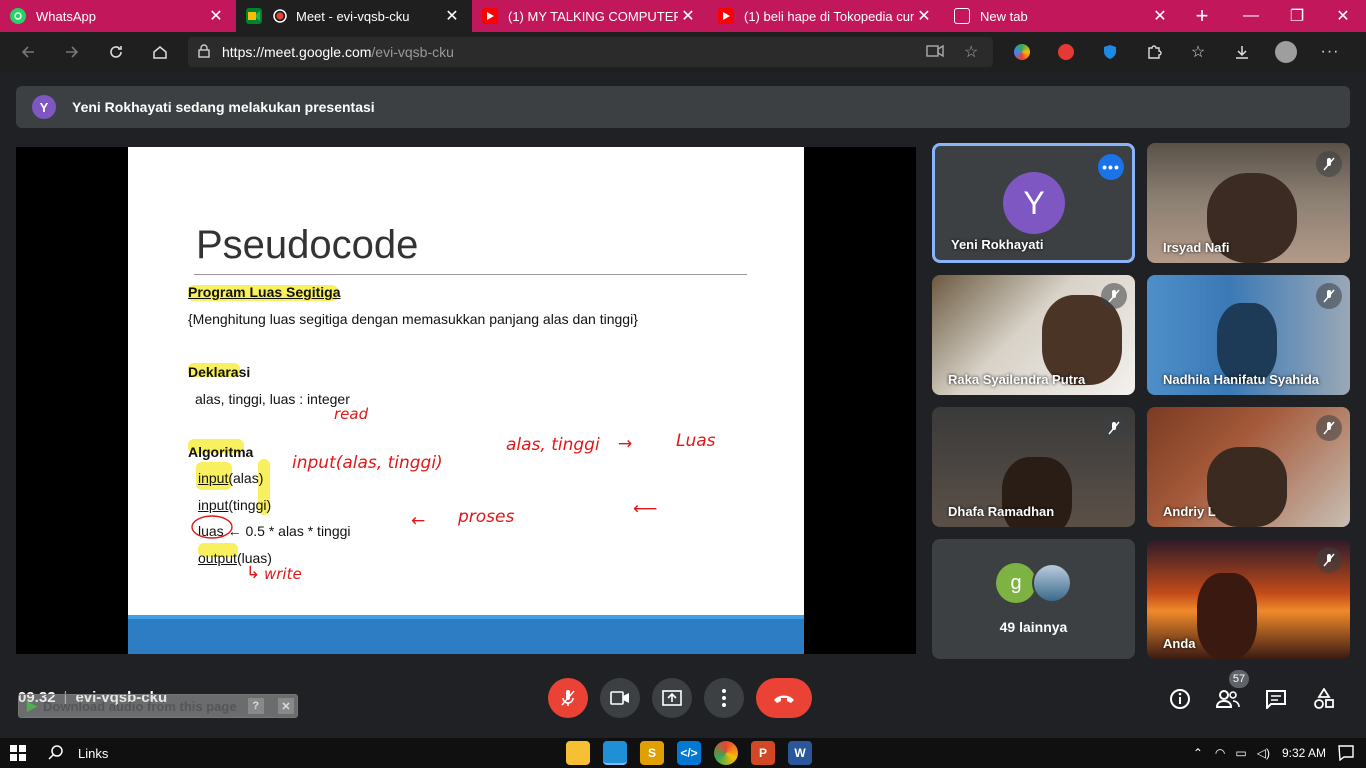 This screenshot has height=768, width=1366. I want to click on camera-blocked-icon, so click(935, 52).